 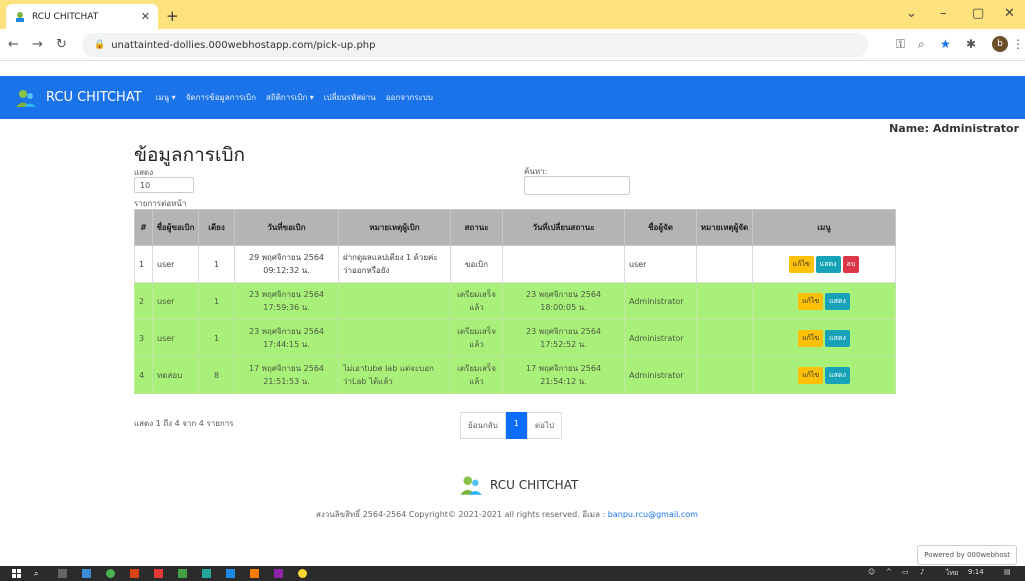 What do you see at coordinates (911, 13) in the screenshot?
I see `tab-search-icon: ⌄` at bounding box center [911, 13].